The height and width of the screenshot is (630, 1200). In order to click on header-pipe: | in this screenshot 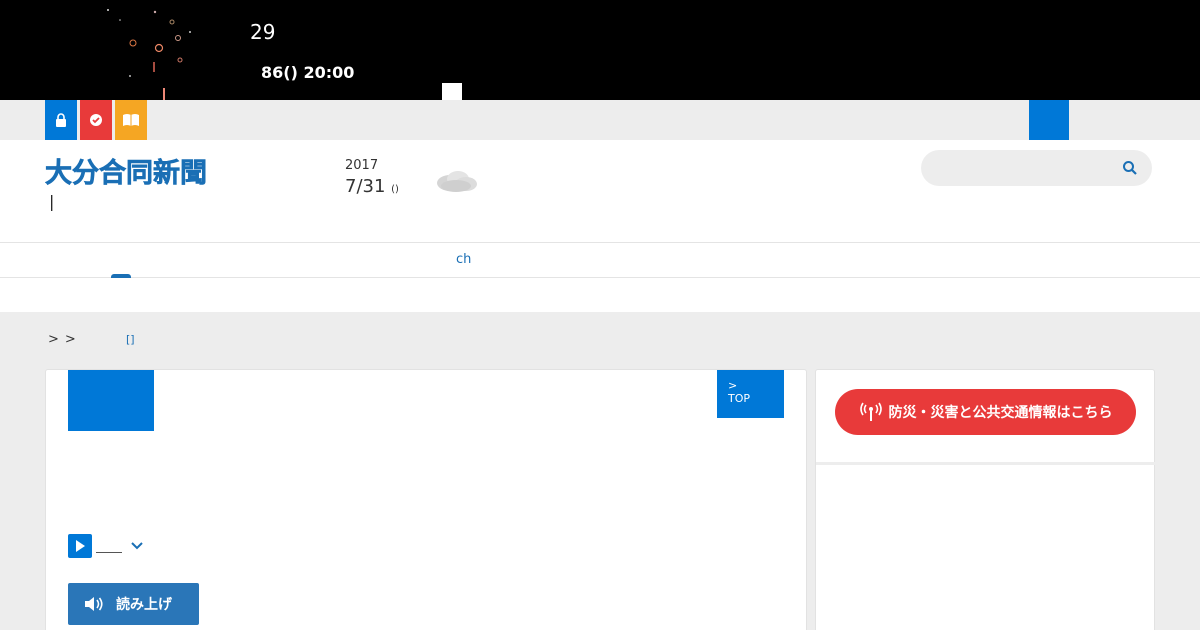, I will do `click(52, 201)`.